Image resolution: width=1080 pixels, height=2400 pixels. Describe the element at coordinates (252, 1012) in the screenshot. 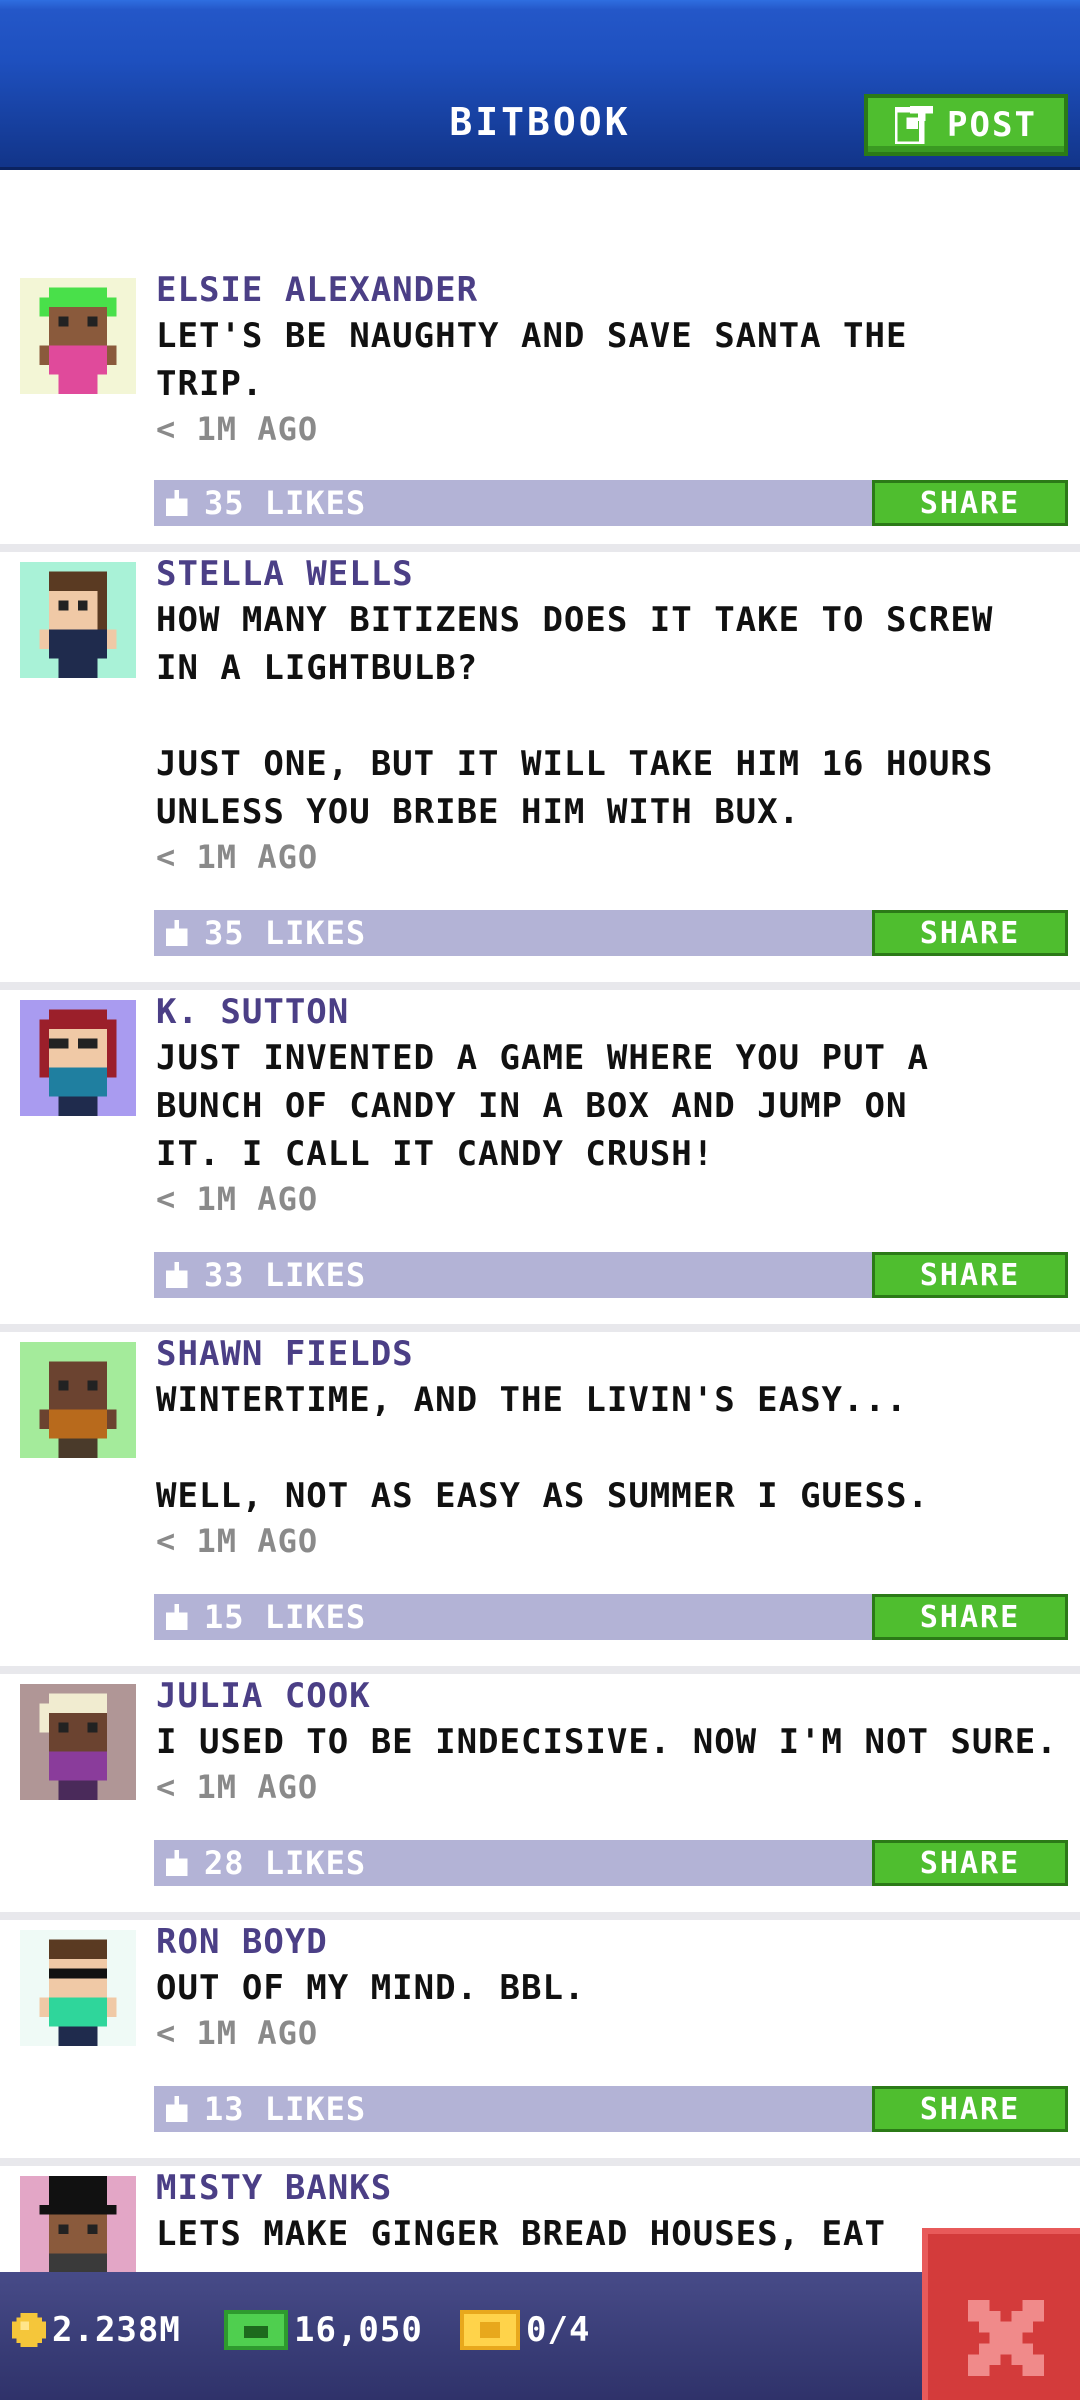

I see `post-author: K. SUTTON` at that location.